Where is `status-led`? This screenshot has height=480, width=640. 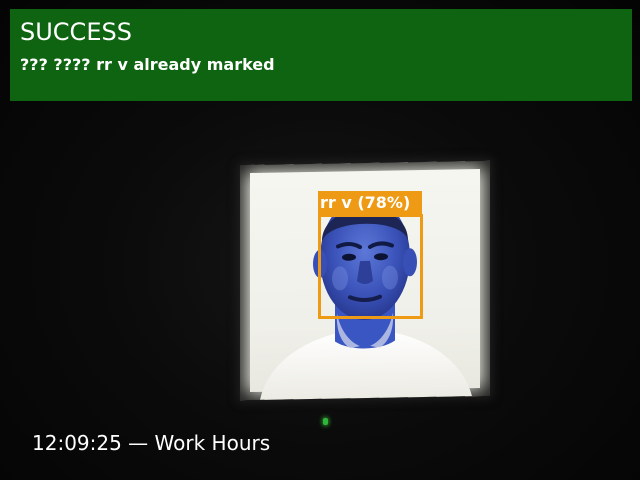 status-led is located at coordinates (325, 421).